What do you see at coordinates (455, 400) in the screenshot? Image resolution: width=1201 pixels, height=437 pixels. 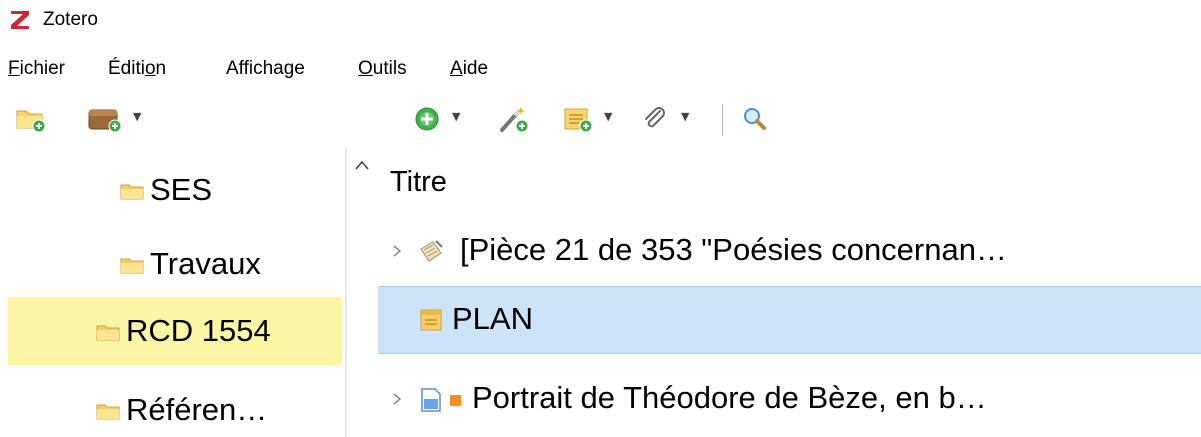 I see `color-tag-icon` at bounding box center [455, 400].